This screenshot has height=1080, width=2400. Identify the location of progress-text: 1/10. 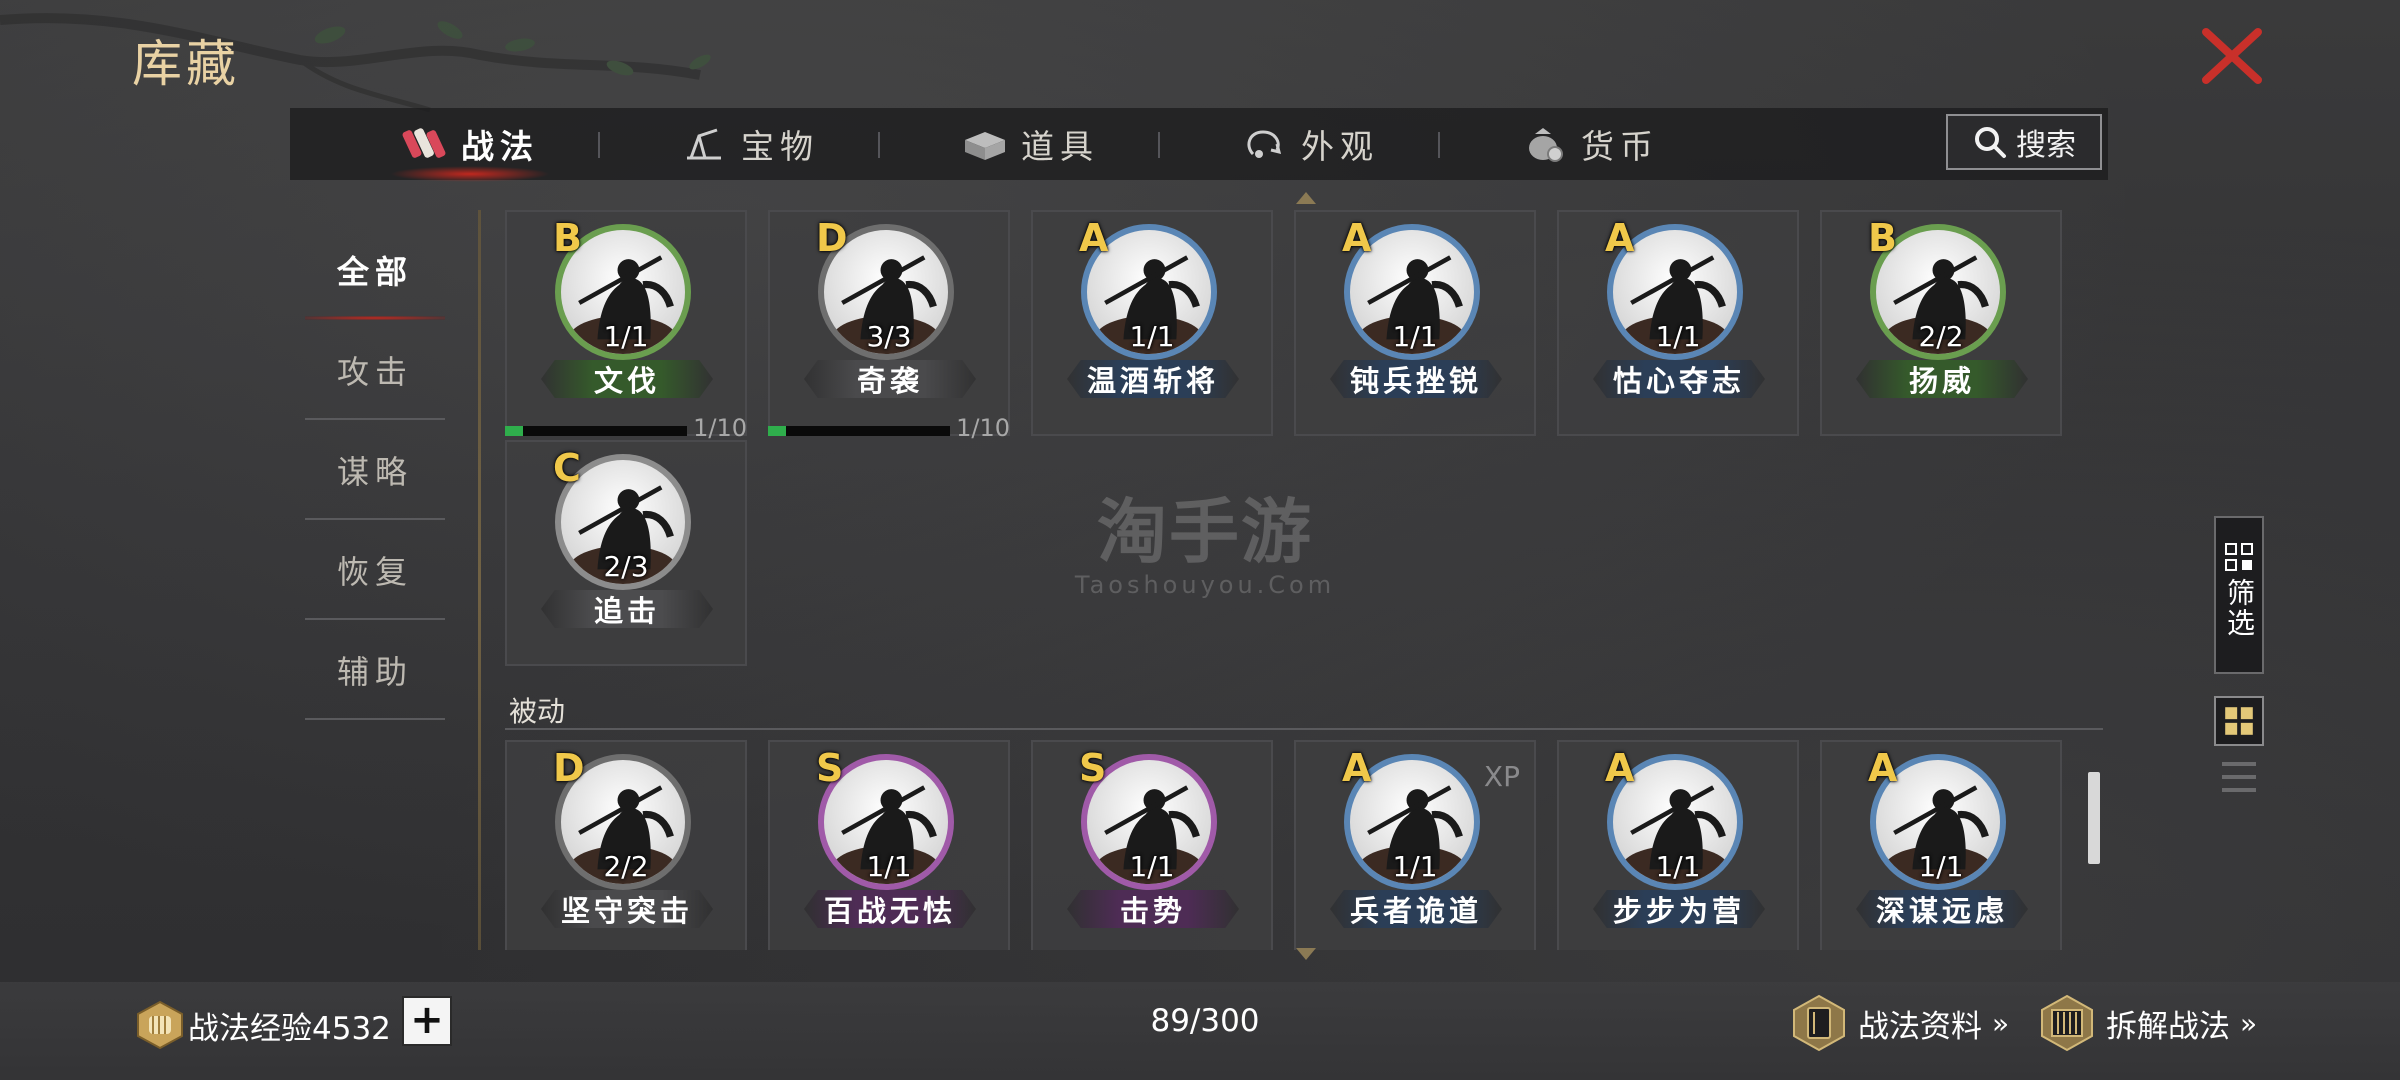
(720, 428).